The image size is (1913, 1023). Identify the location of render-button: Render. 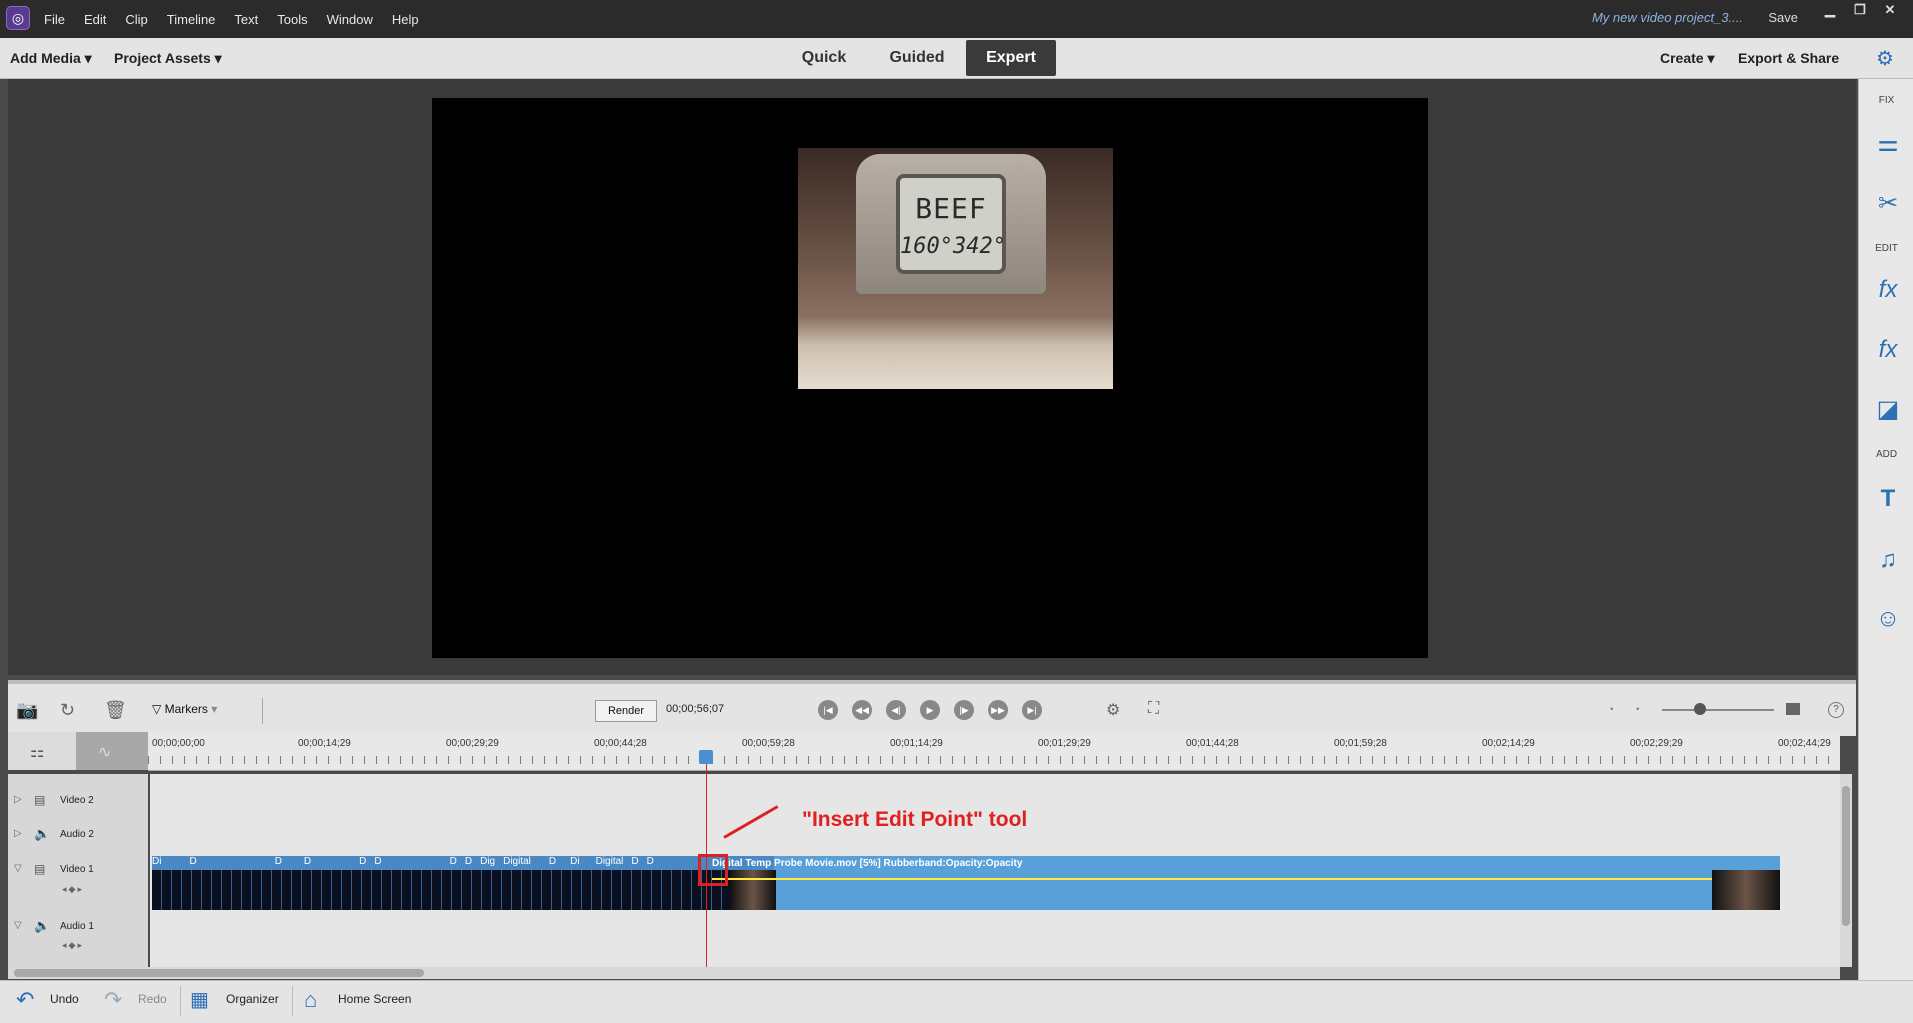
(626, 711).